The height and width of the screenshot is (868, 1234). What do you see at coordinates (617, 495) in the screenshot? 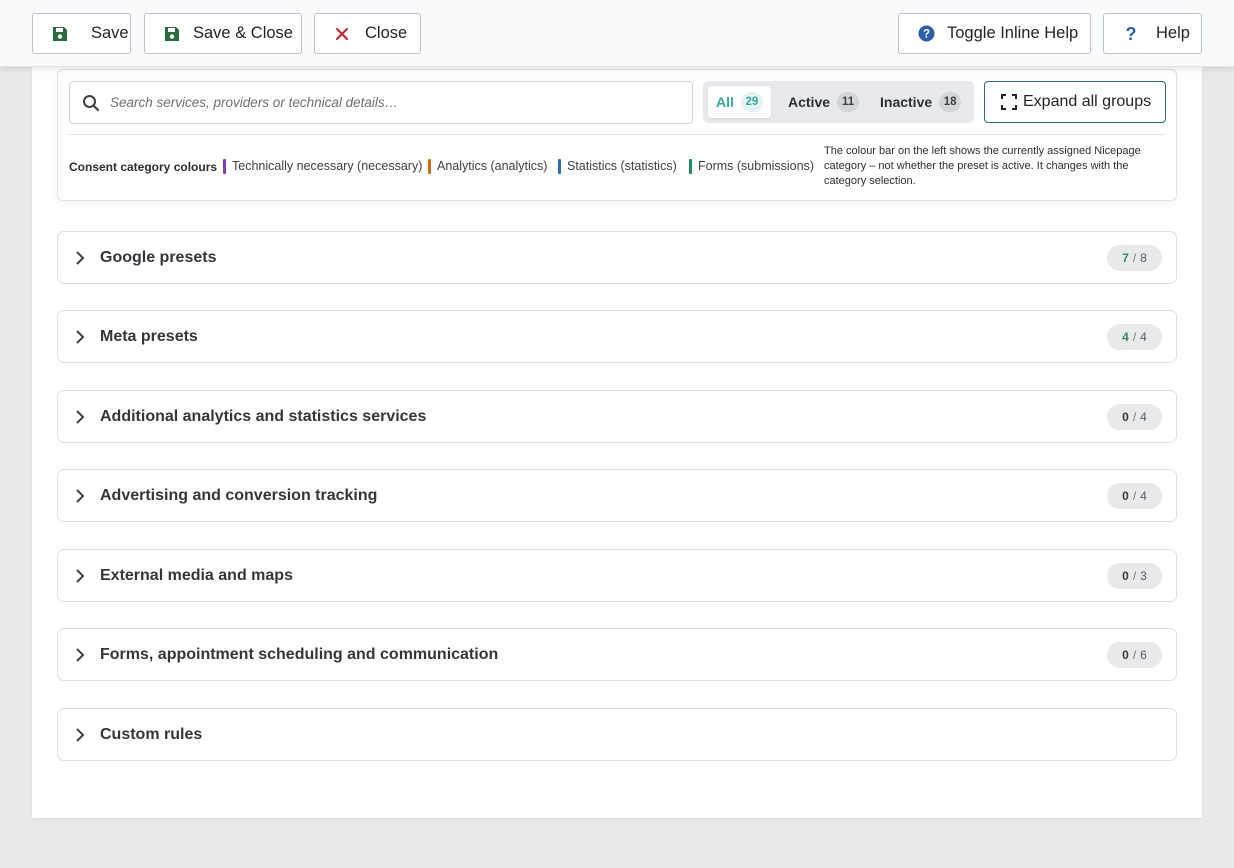
I see `group-advertising: Advertising and conversion tracking 0/4` at bounding box center [617, 495].